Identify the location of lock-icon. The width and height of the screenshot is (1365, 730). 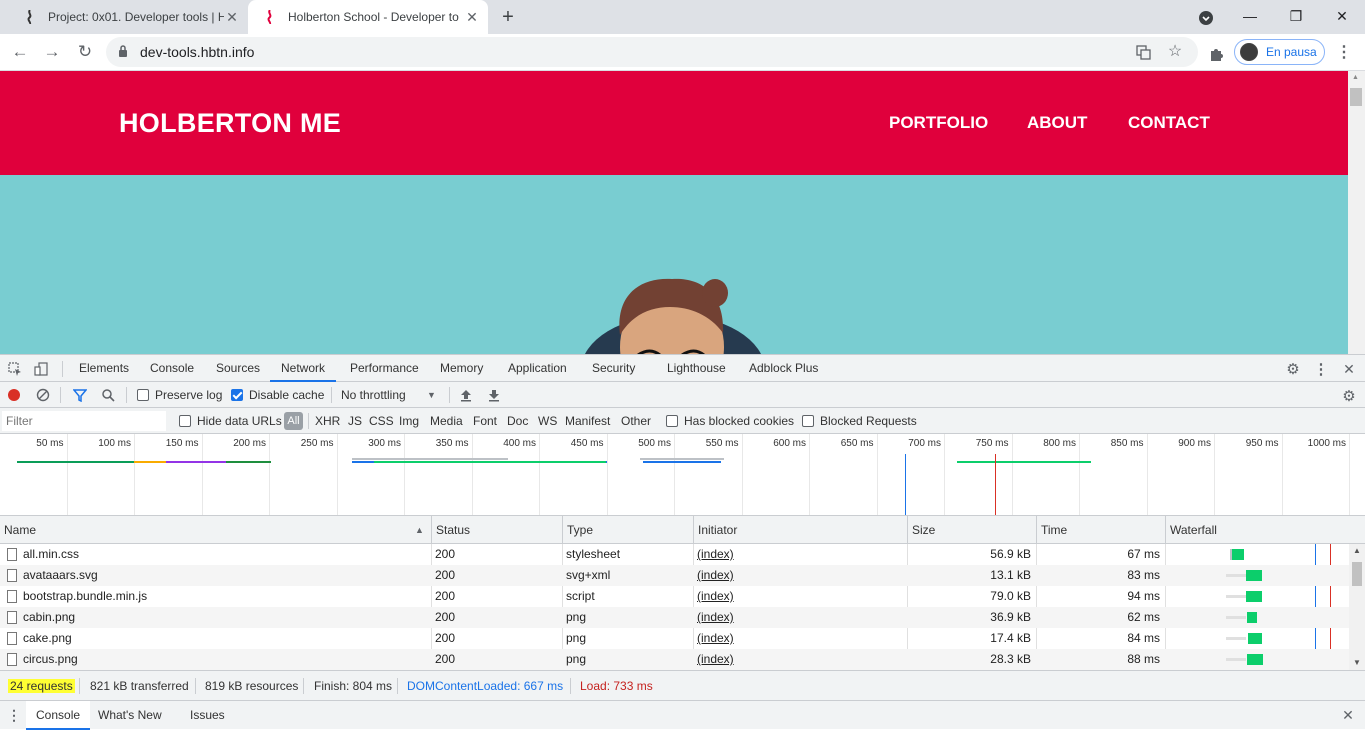
(127, 52).